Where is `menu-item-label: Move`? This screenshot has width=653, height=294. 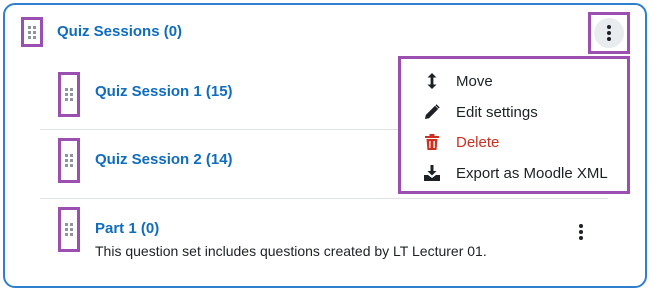 menu-item-label: Move is located at coordinates (474, 81).